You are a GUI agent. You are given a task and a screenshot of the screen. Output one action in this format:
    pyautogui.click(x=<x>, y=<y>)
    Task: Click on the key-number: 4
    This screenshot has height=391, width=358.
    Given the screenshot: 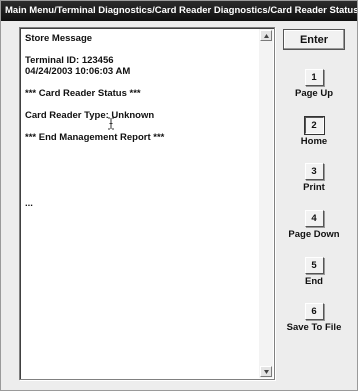 What is the action you would take?
    pyautogui.click(x=314, y=218)
    